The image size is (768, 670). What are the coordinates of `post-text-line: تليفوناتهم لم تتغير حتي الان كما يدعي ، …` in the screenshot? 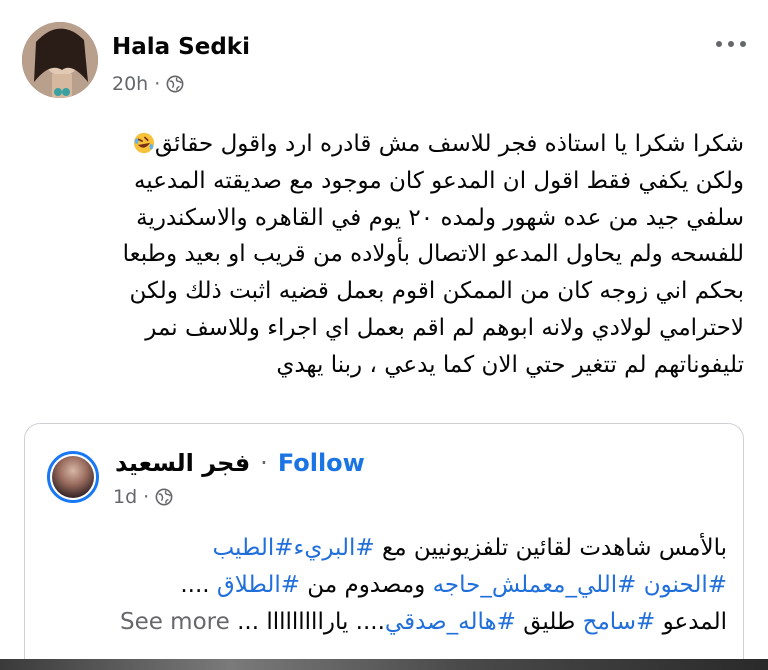 It's located at (510, 364).